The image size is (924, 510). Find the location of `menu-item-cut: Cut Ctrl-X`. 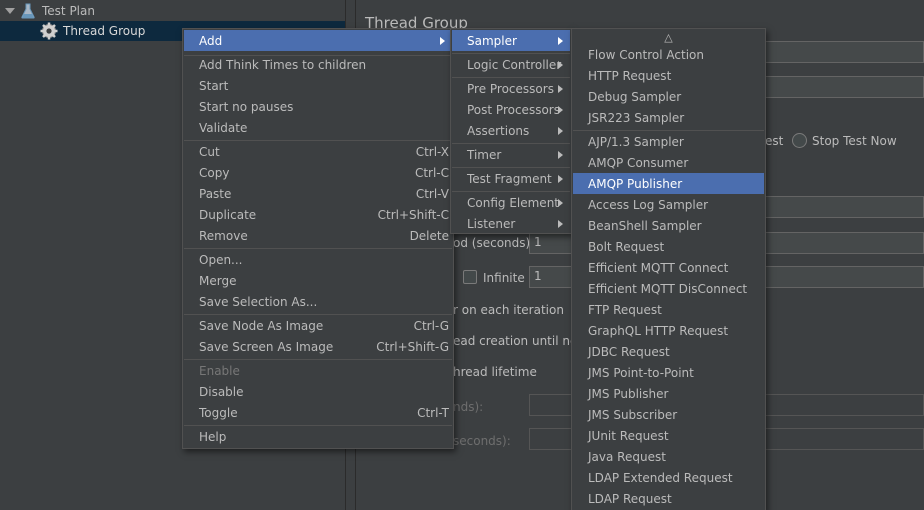

menu-item-cut: Cut Ctrl-X is located at coordinates (318, 151).